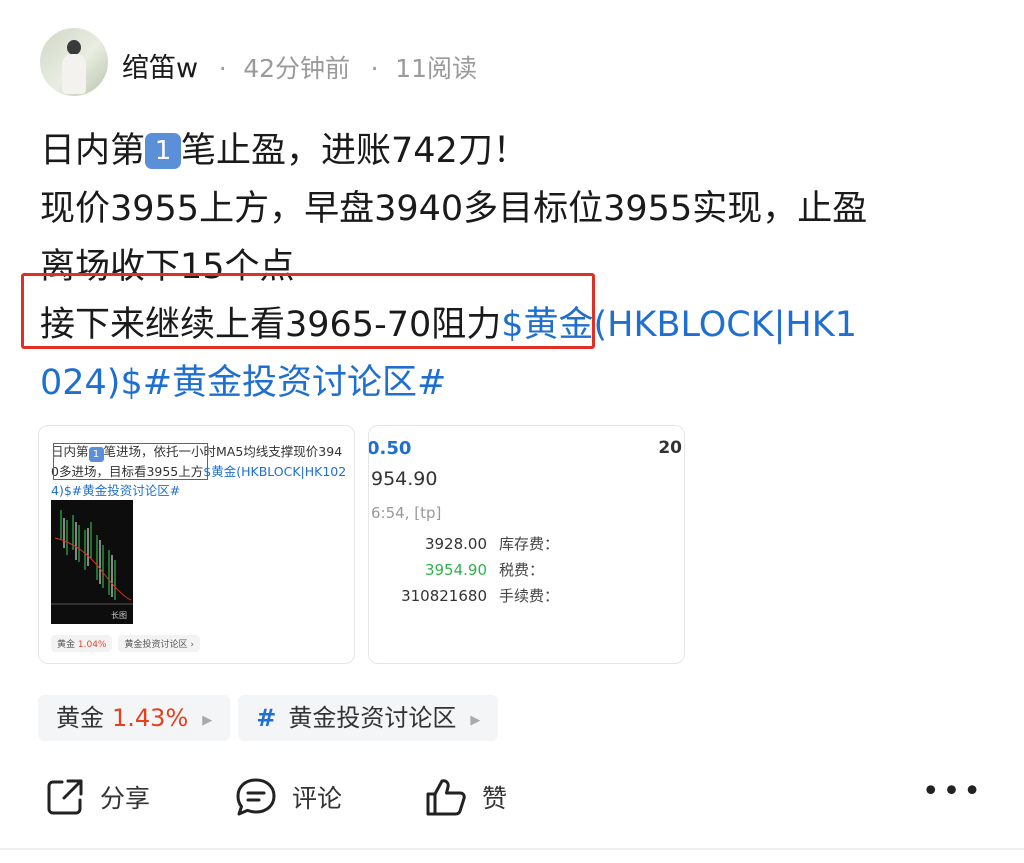  Describe the element at coordinates (515, 383) in the screenshot. I see `topic-link: 024)$#黄金投资讨论区#` at that location.